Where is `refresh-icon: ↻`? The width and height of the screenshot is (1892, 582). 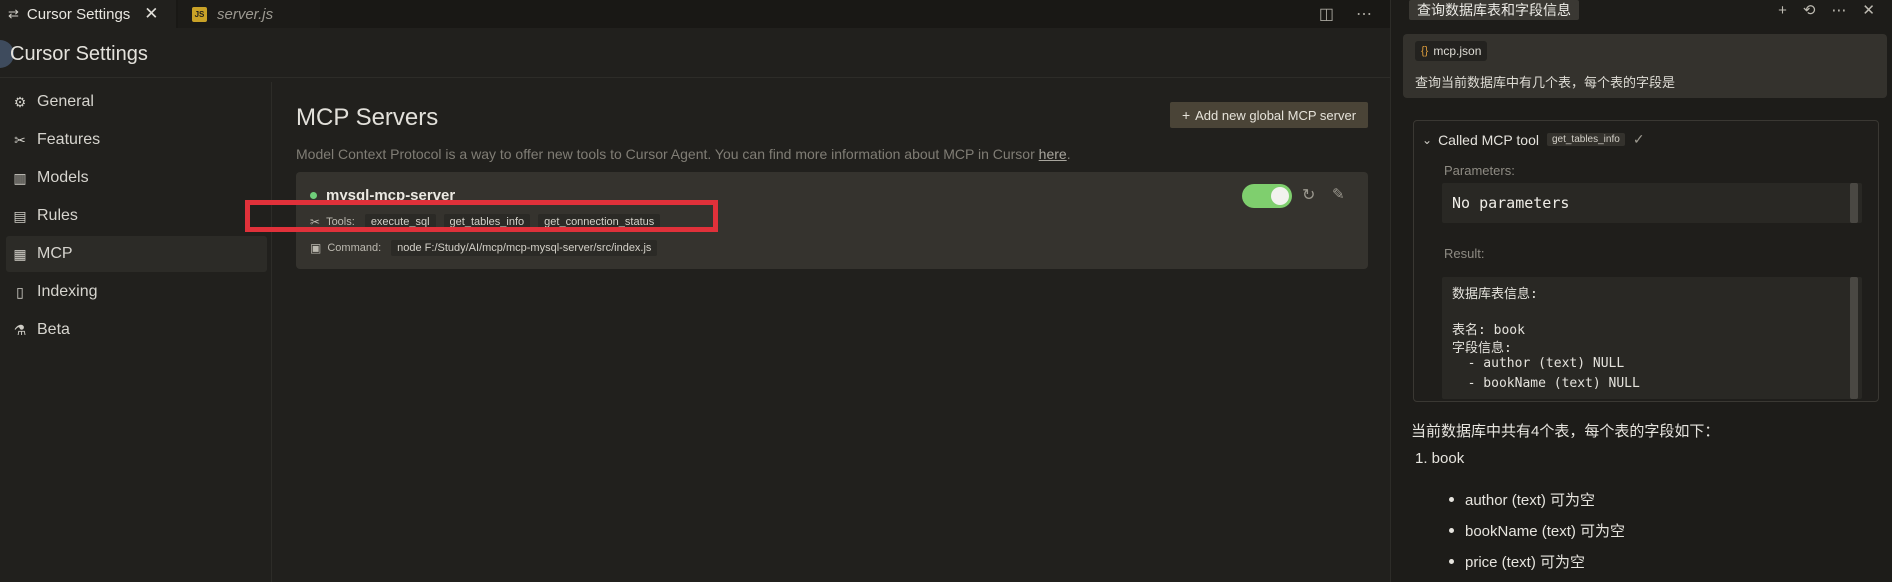 refresh-icon: ↻ is located at coordinates (1308, 195).